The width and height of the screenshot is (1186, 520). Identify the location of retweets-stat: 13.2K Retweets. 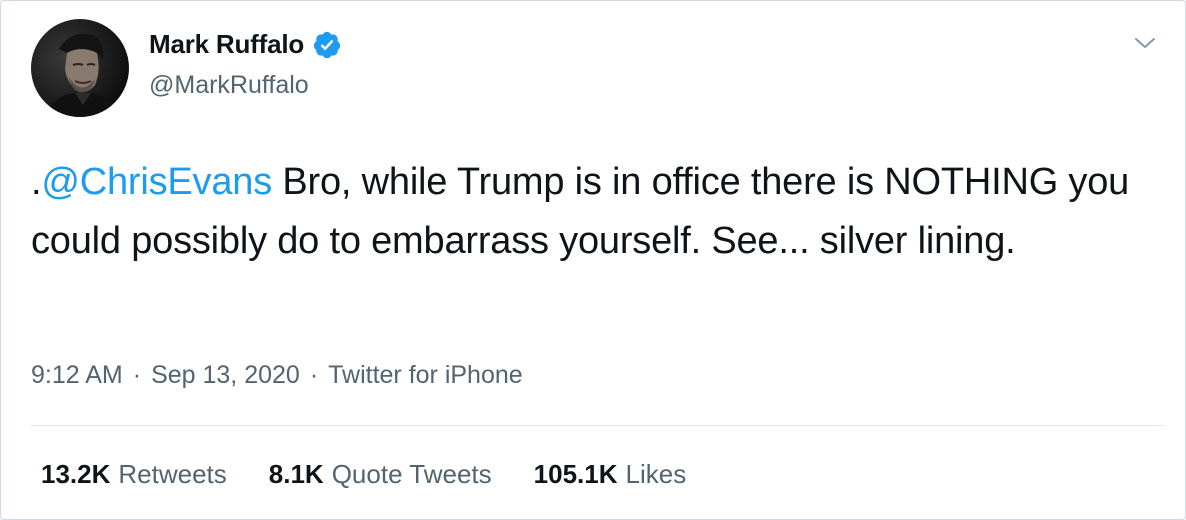
(134, 474).